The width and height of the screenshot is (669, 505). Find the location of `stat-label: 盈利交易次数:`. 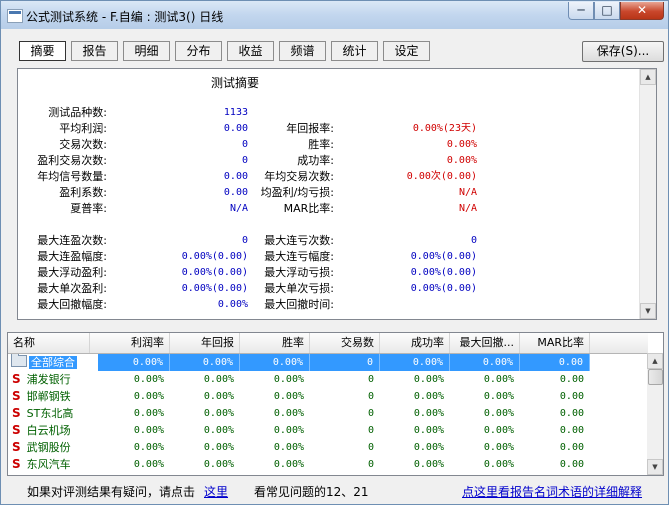

stat-label: 盈利交易次数: is located at coordinates (72, 160).